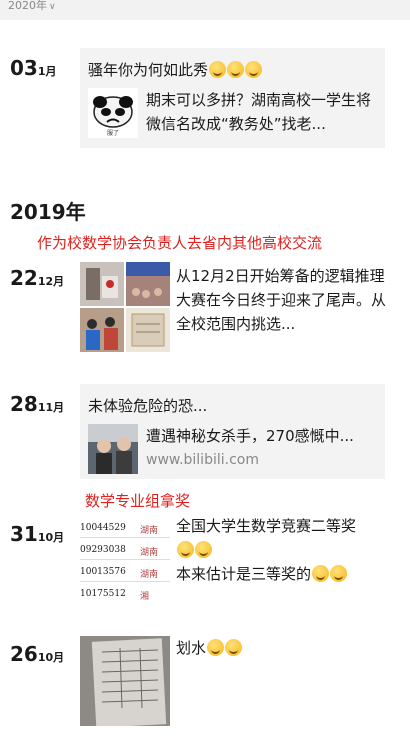 Image resolution: width=410 pixels, height=754 pixels. What do you see at coordinates (33, 68) in the screenshot?
I see `entry-date: 031月` at bounding box center [33, 68].